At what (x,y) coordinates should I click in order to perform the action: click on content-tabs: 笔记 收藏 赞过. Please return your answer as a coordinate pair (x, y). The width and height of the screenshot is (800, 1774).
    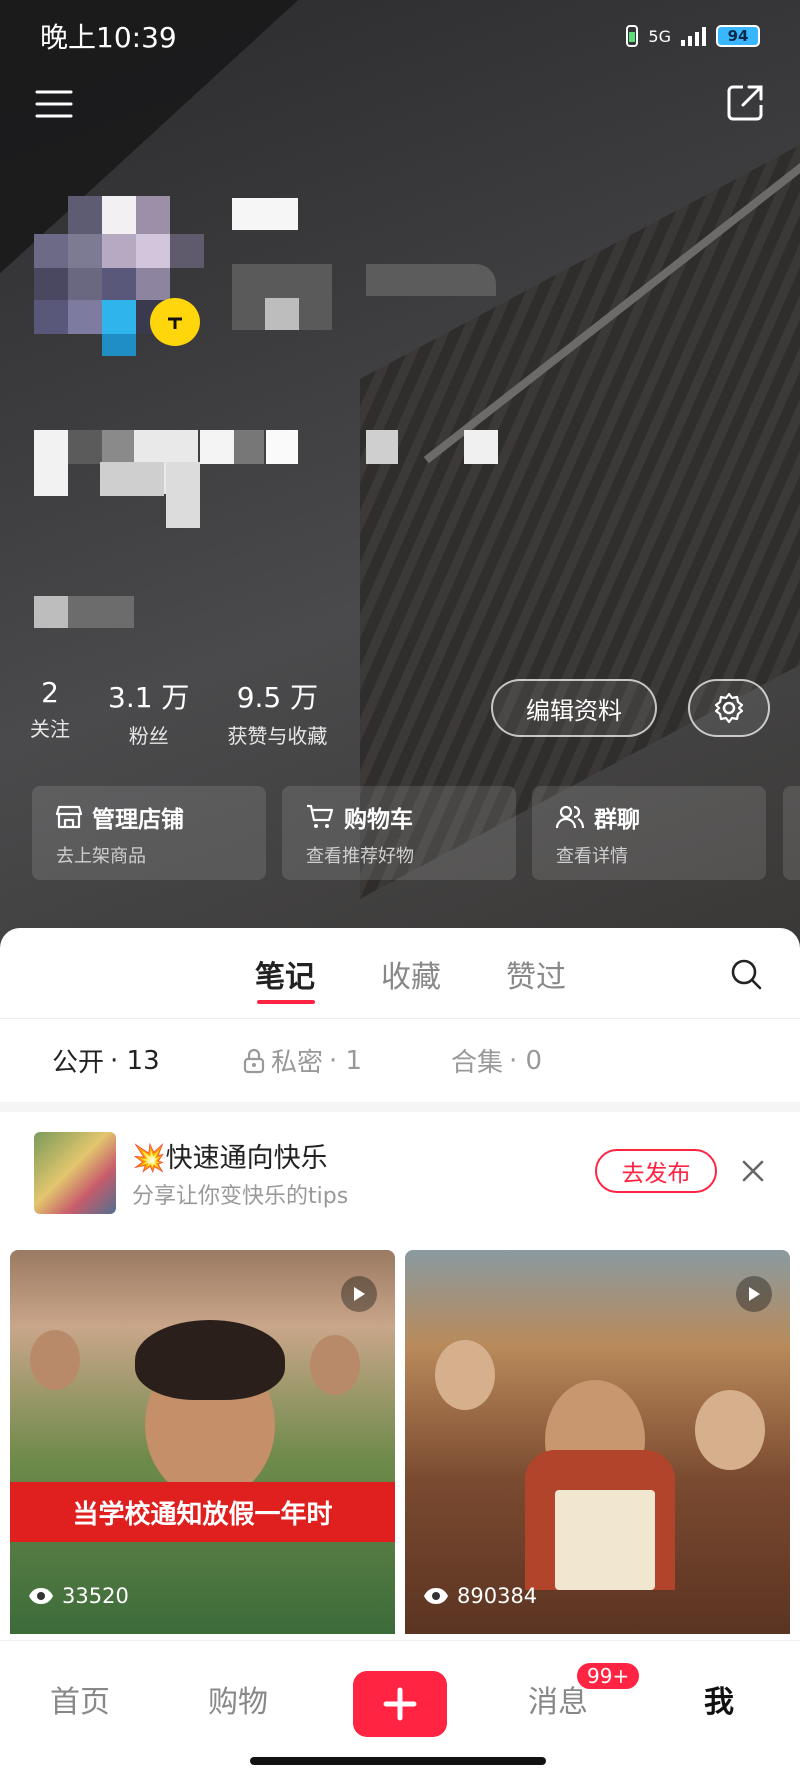
    Looking at the image, I should click on (400, 973).